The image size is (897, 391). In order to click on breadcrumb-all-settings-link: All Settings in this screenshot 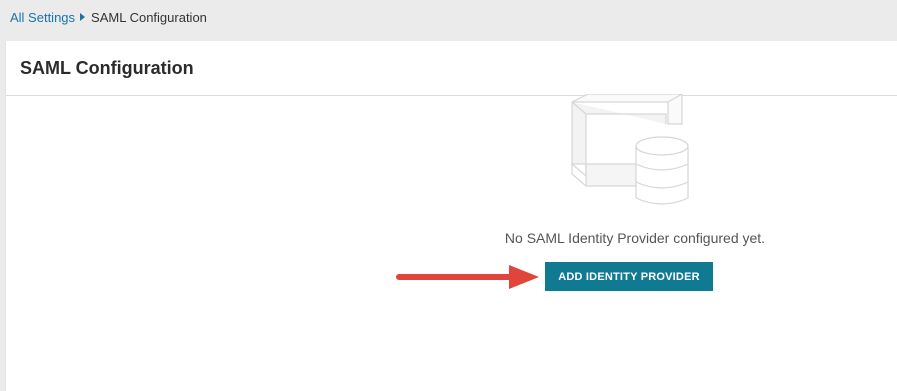, I will do `click(42, 17)`.